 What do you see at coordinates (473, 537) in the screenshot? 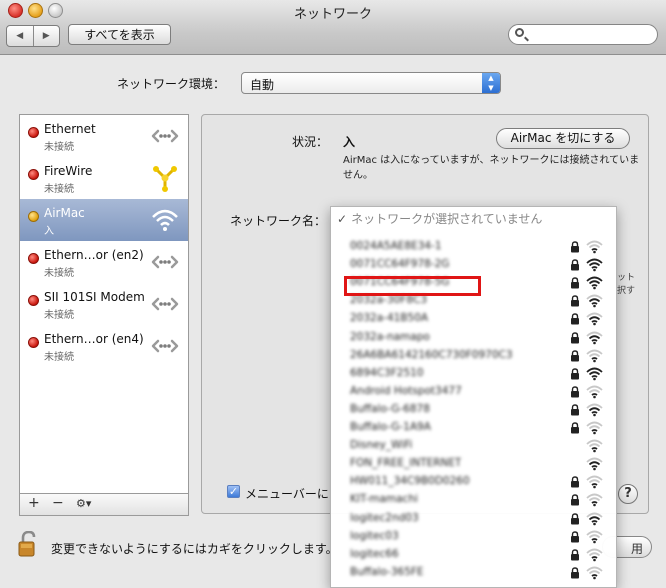
I see `network-item: logitec03` at bounding box center [473, 537].